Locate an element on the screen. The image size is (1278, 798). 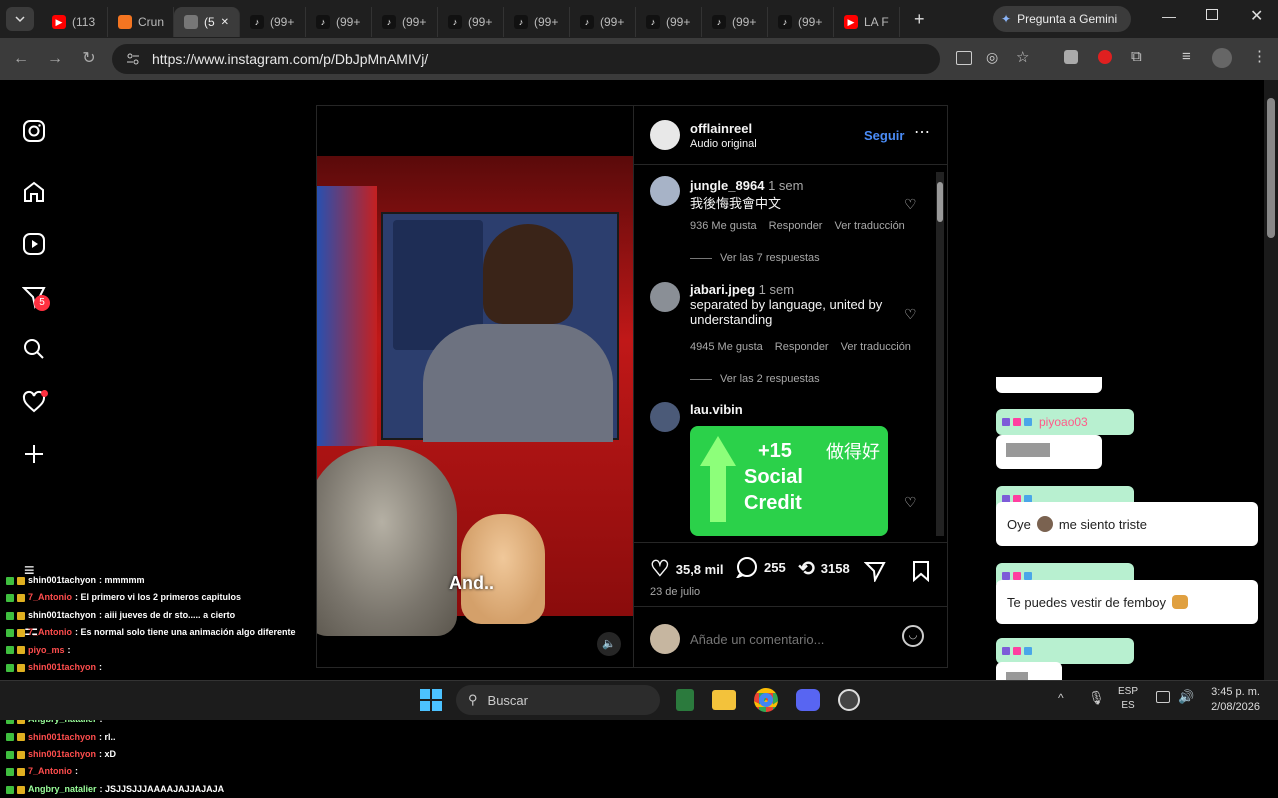
volume-icon: 🔊 is located at coordinates (1186, 697).